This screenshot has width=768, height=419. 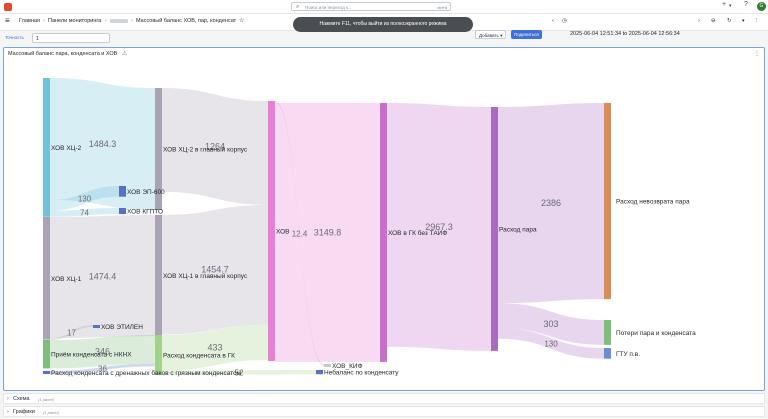 What do you see at coordinates (417, 233) in the screenshot?
I see `sankey-node-label: ХОВ в ГК без ТАИФ` at bounding box center [417, 233].